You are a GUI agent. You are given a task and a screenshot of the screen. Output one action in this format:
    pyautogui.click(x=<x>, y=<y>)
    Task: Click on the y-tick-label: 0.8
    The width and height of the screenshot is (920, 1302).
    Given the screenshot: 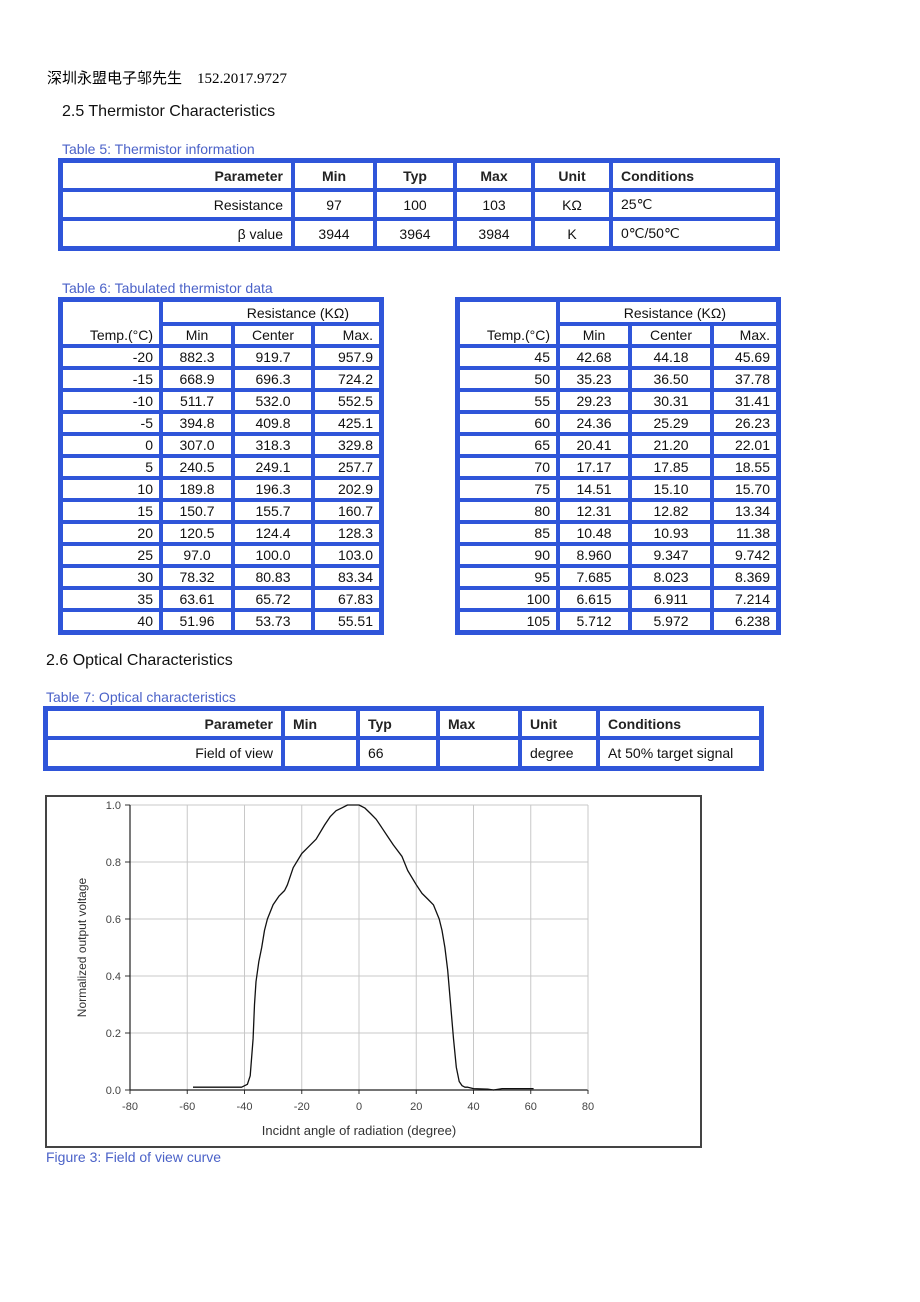 What is the action you would take?
    pyautogui.click(x=113, y=863)
    